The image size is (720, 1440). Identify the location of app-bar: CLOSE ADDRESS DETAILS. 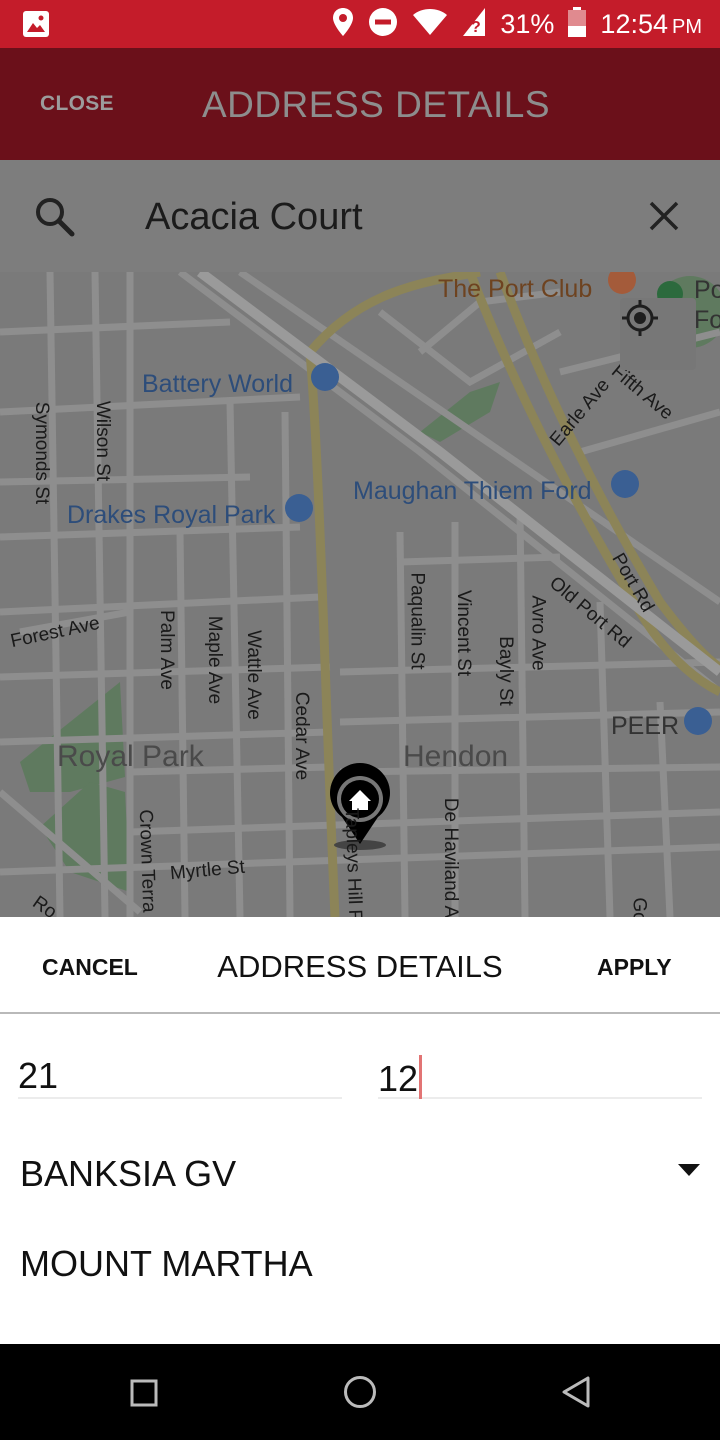
(360, 104).